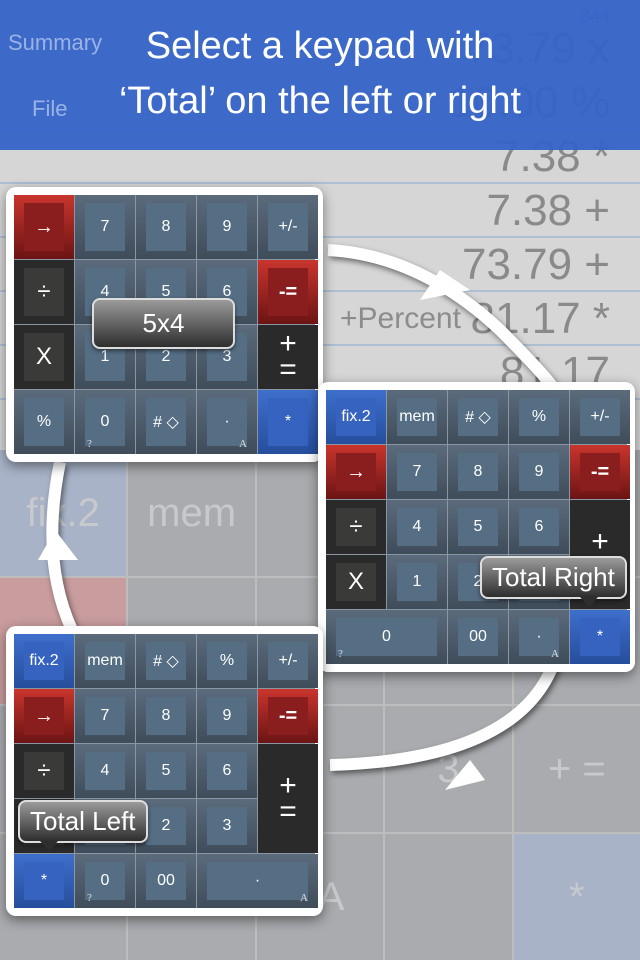 This screenshot has width=640, height=960. I want to click on key-label: 0, so click(386, 637).